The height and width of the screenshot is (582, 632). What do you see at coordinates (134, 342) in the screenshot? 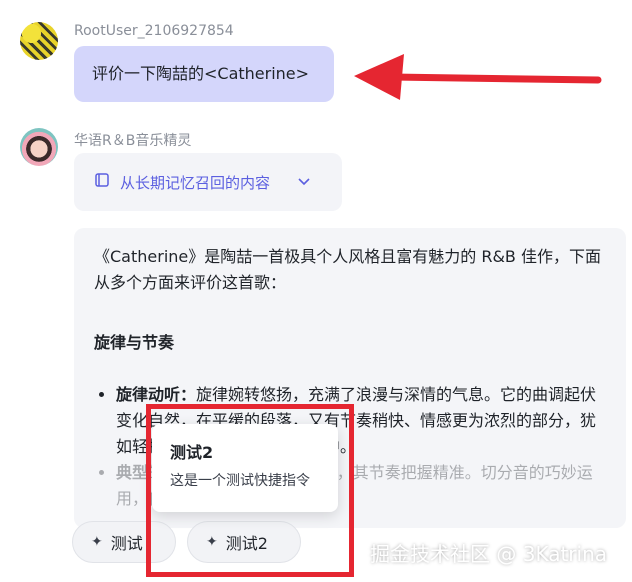
I see `reply-section-title: 旋律与节奏` at bounding box center [134, 342].